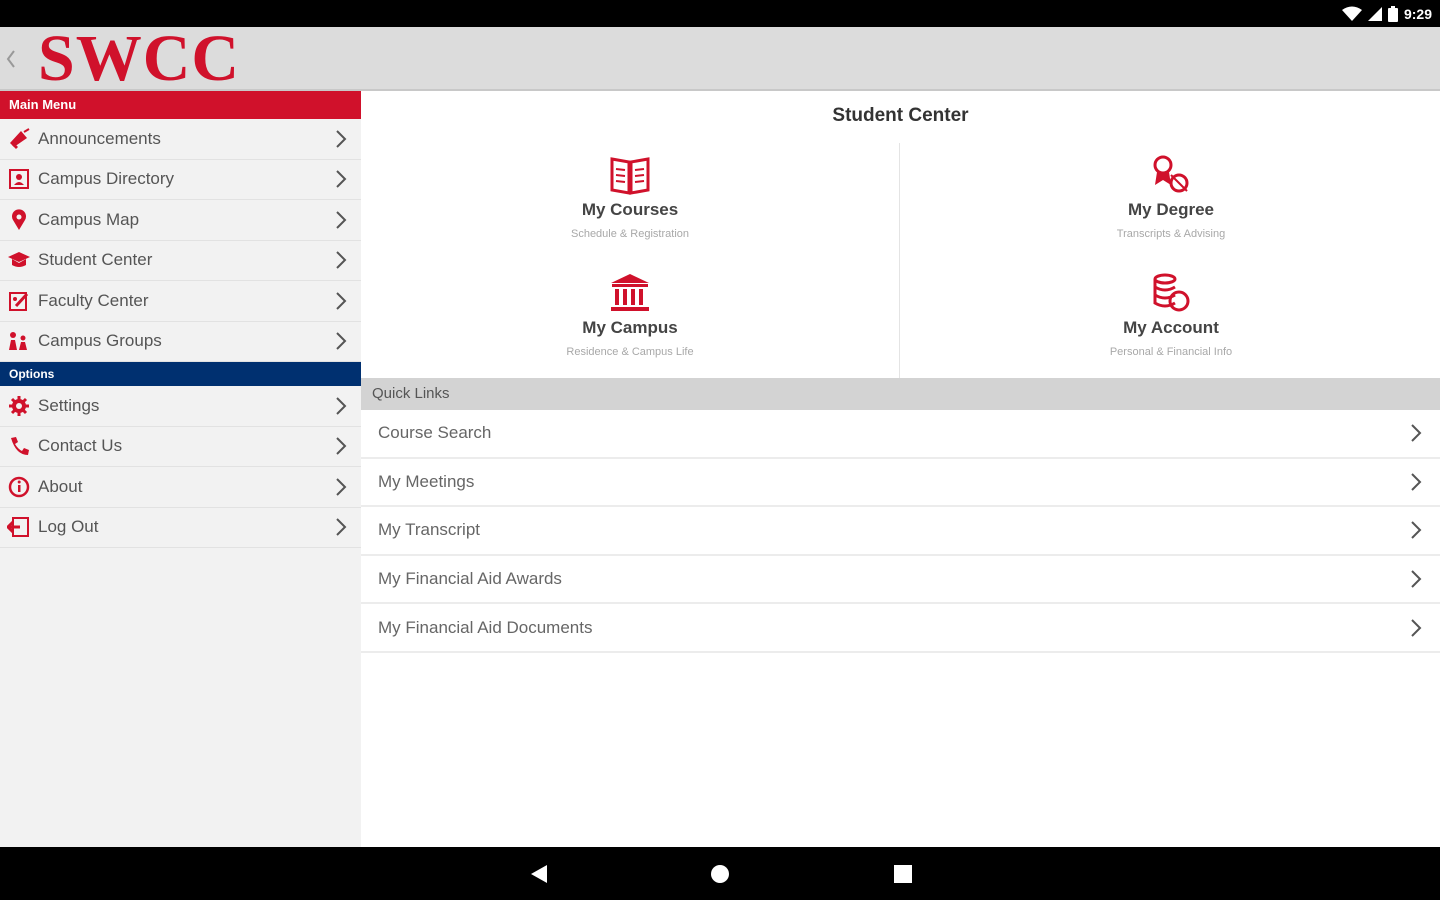 The image size is (1440, 900). What do you see at coordinates (429, 530) in the screenshot?
I see `quick-link-label: My Transcript` at bounding box center [429, 530].